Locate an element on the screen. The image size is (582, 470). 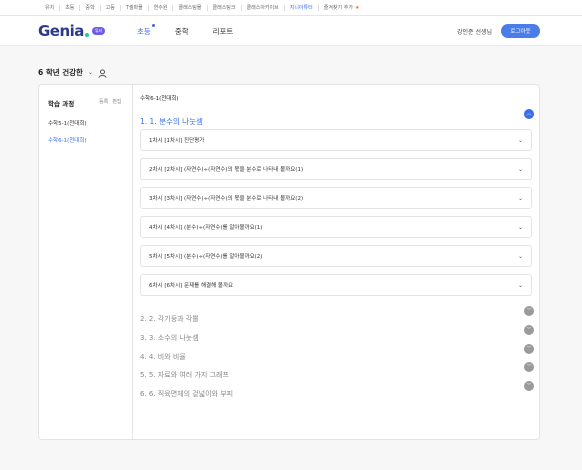
unit-header-4: 4. 4. 비와 비율 ﹀ is located at coordinates (337, 352).